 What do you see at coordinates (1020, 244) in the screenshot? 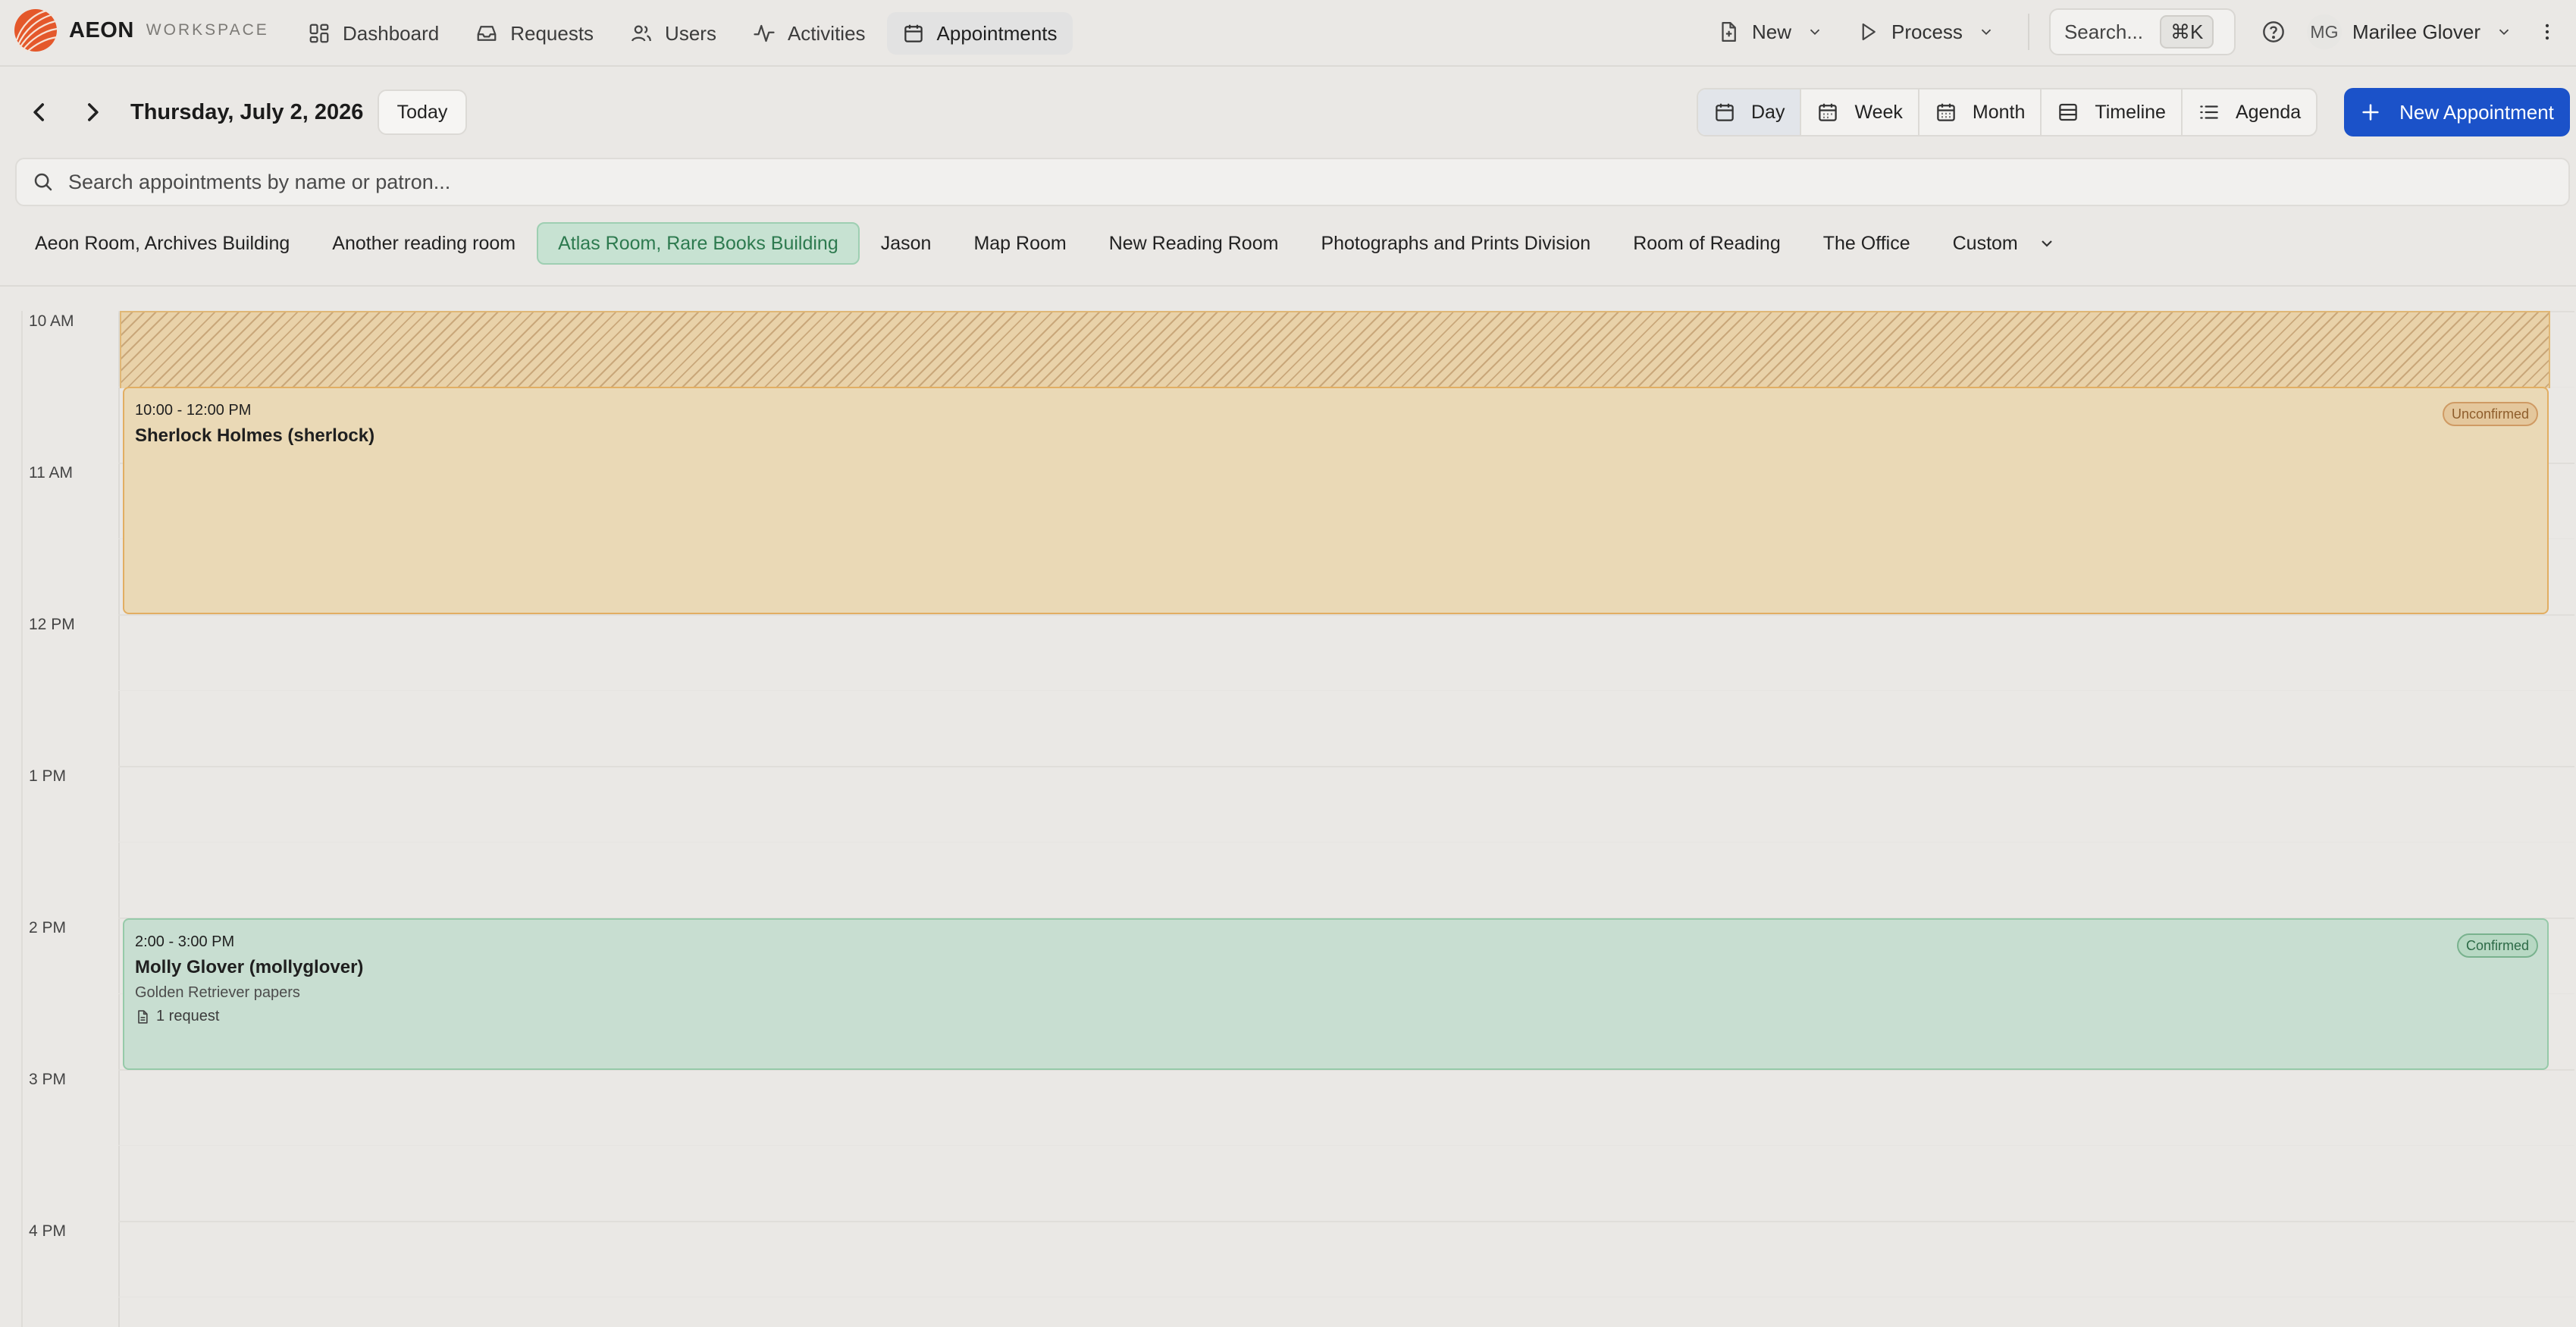
I see `room-tab-map-room: Map Room` at bounding box center [1020, 244].